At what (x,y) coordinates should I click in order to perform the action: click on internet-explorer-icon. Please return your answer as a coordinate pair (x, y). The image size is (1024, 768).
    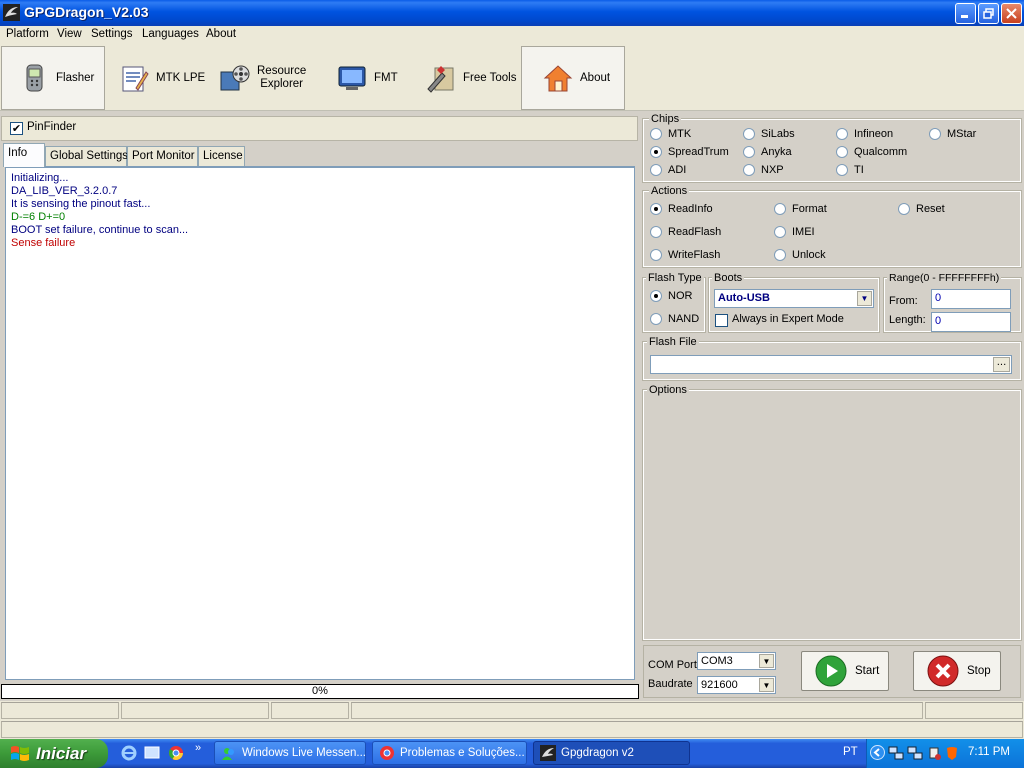
    Looking at the image, I should click on (129, 753).